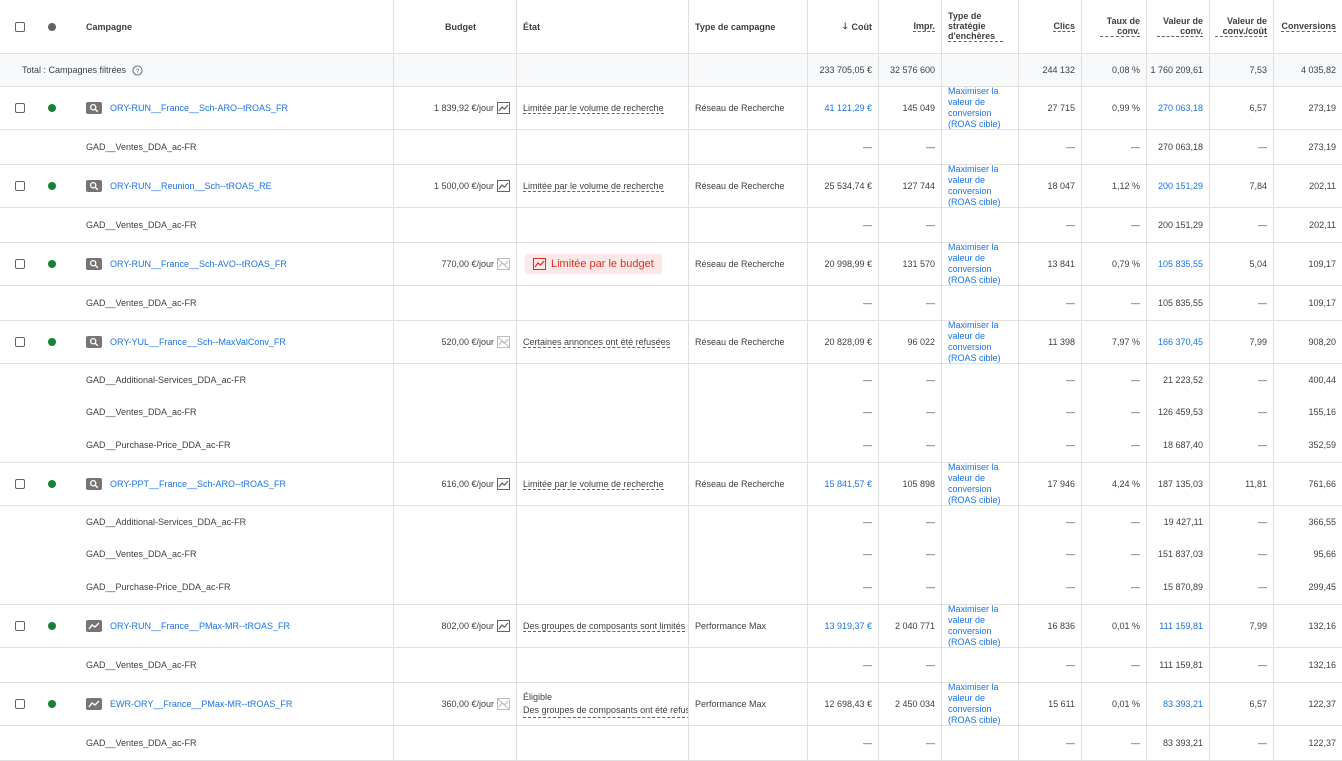  I want to click on sort-down-icon: 🡓, so click(845, 27).